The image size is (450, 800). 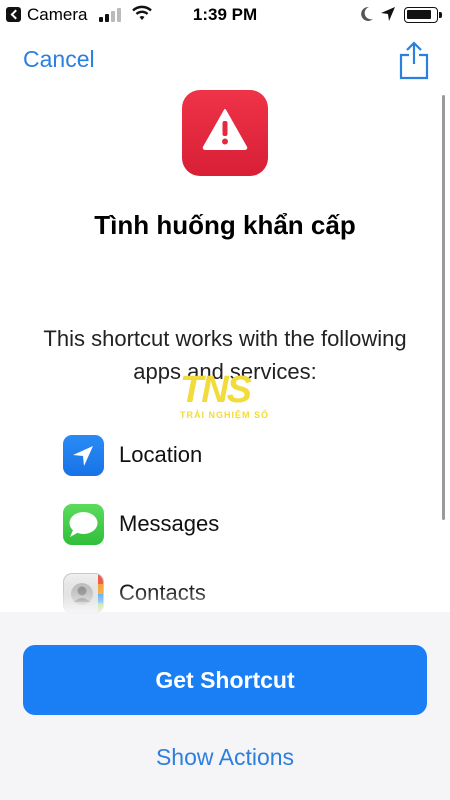 What do you see at coordinates (388, 14) in the screenshot?
I see `location-arrow-icon` at bounding box center [388, 14].